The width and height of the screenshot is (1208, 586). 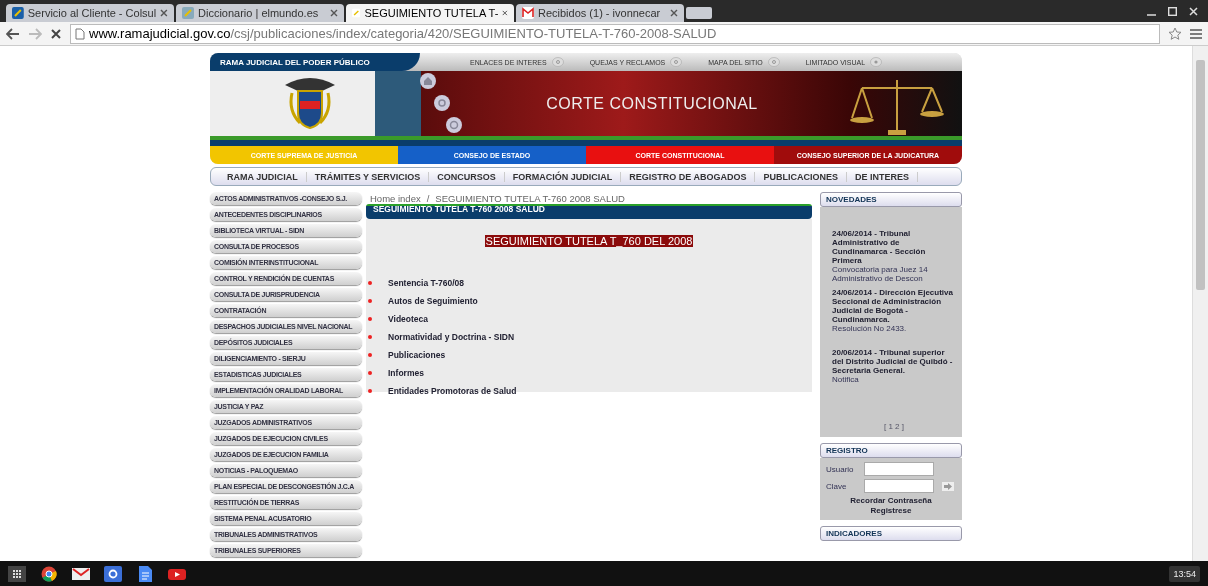 What do you see at coordinates (894, 274) in the screenshot?
I see `news-summary: Convocatoria para Juez 14 Administrativo de Descon` at bounding box center [894, 274].